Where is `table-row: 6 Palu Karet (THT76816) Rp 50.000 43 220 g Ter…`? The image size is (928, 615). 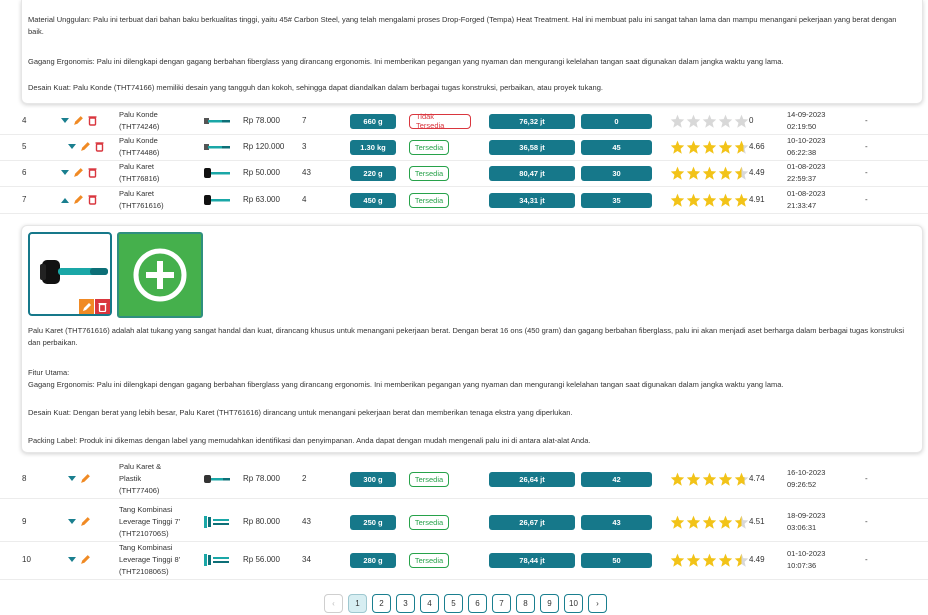
table-row: 6 Palu Karet (THT76816) Rp 50.000 43 220 g Ter… is located at coordinates (464, 173).